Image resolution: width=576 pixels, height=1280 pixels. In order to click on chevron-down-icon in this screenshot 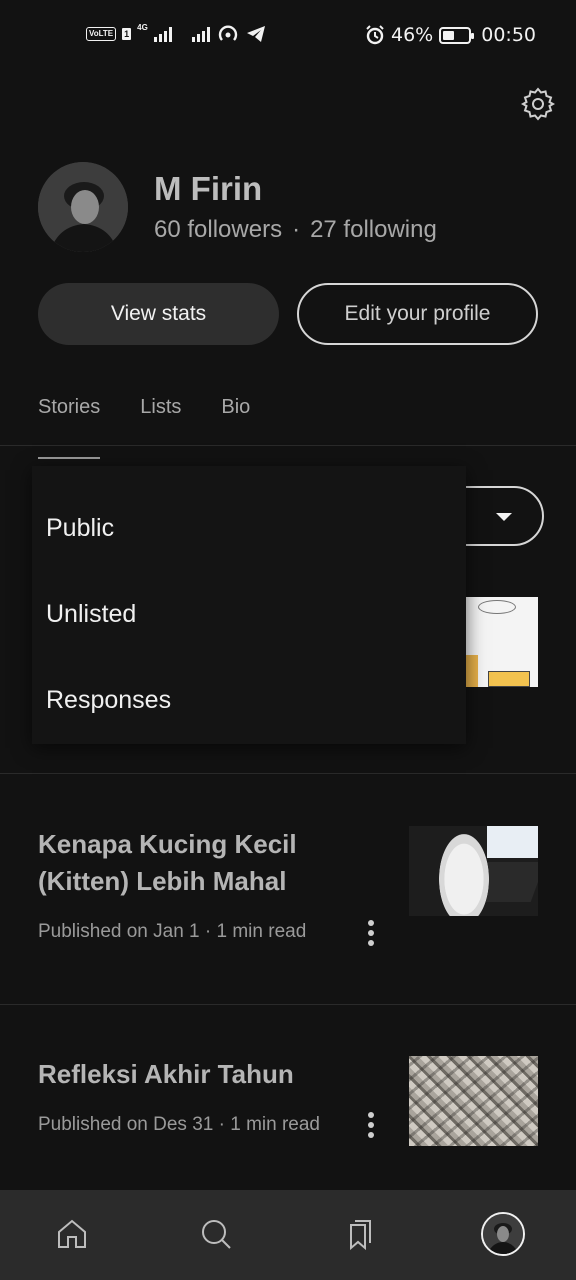, I will do `click(504, 517)`.